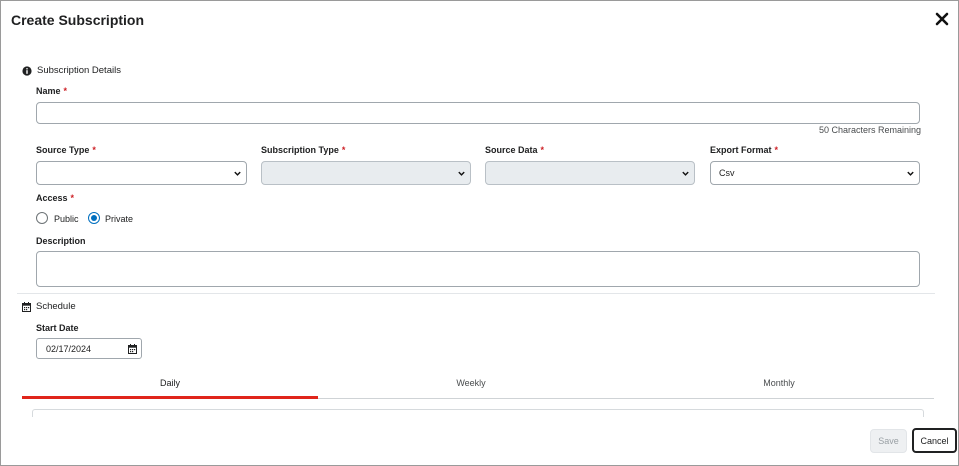 This screenshot has height=466, width=959. Describe the element at coordinates (56, 306) in the screenshot. I see `schedule-title: Schedule` at that location.